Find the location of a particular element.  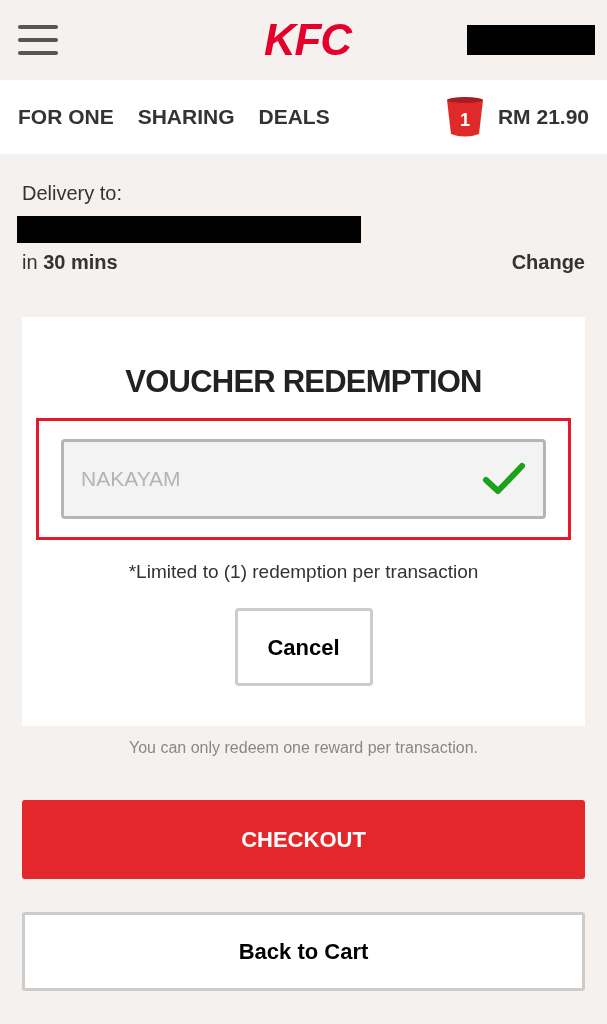

cart-count: 1 is located at coordinates (464, 120).